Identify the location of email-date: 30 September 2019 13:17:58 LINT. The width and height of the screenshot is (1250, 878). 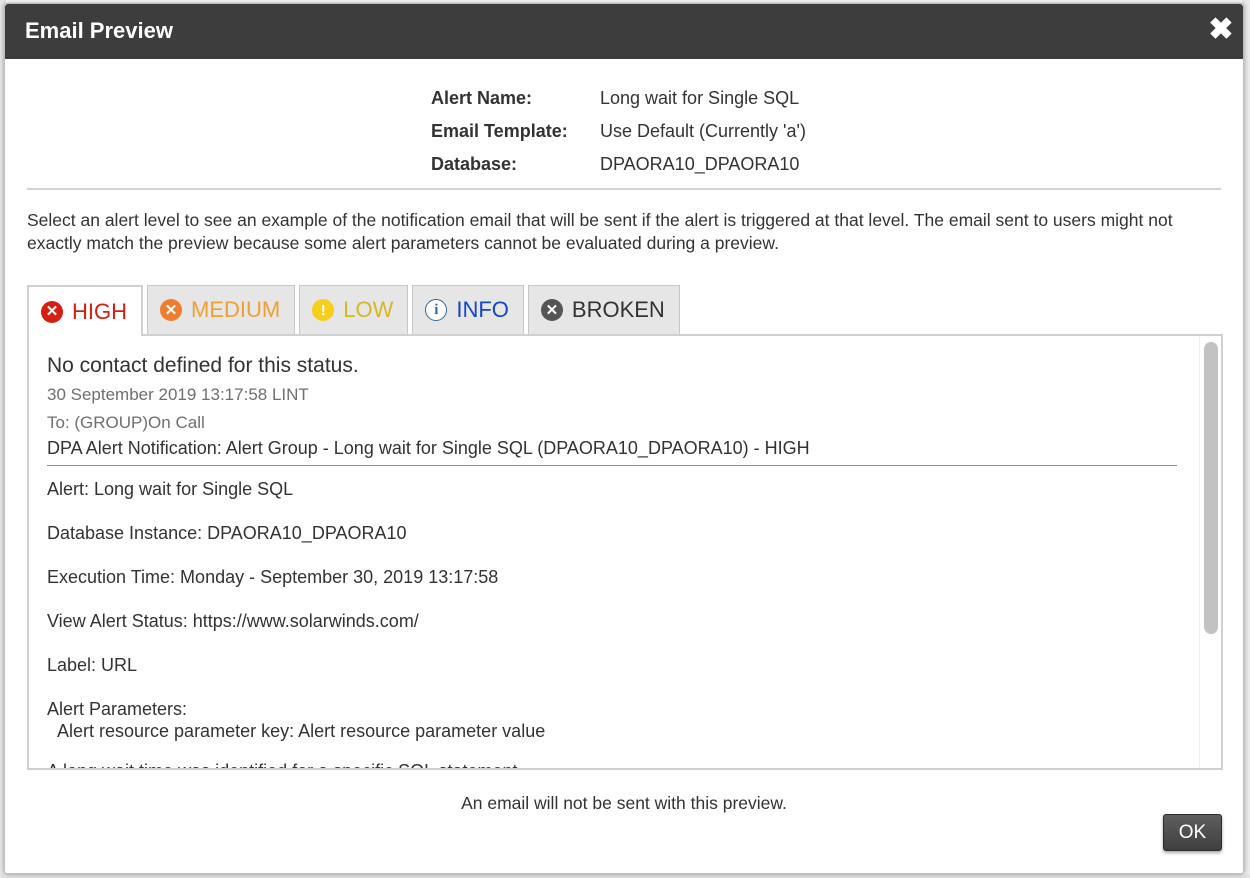
(178, 394).